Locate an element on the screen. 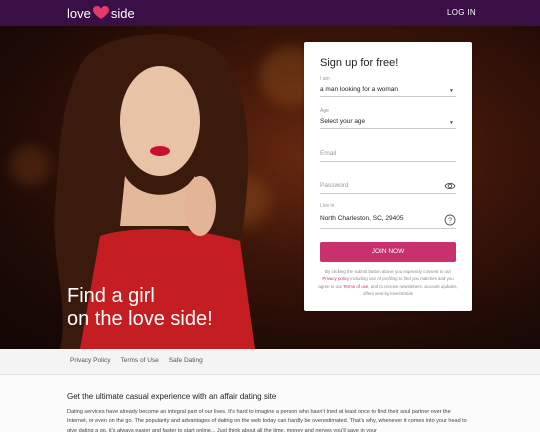 This screenshot has width=540, height=432. eye-icon is located at coordinates (450, 185).